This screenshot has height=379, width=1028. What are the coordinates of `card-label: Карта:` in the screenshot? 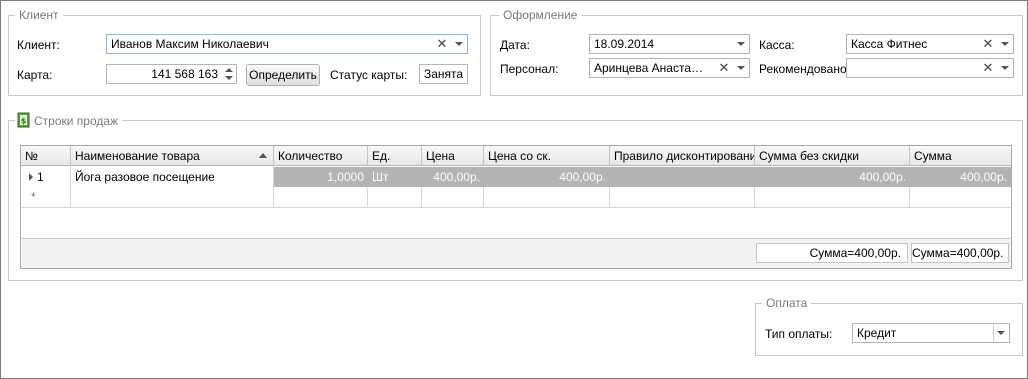 It's located at (35, 75).